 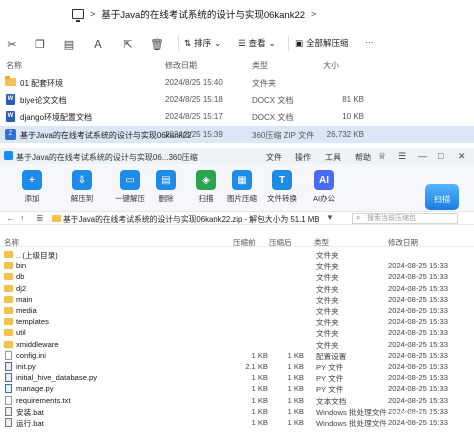 What do you see at coordinates (237, 288) in the screenshot?
I see `archive-row: dj2 文件夹 2024-08-25 15:33` at bounding box center [237, 288].